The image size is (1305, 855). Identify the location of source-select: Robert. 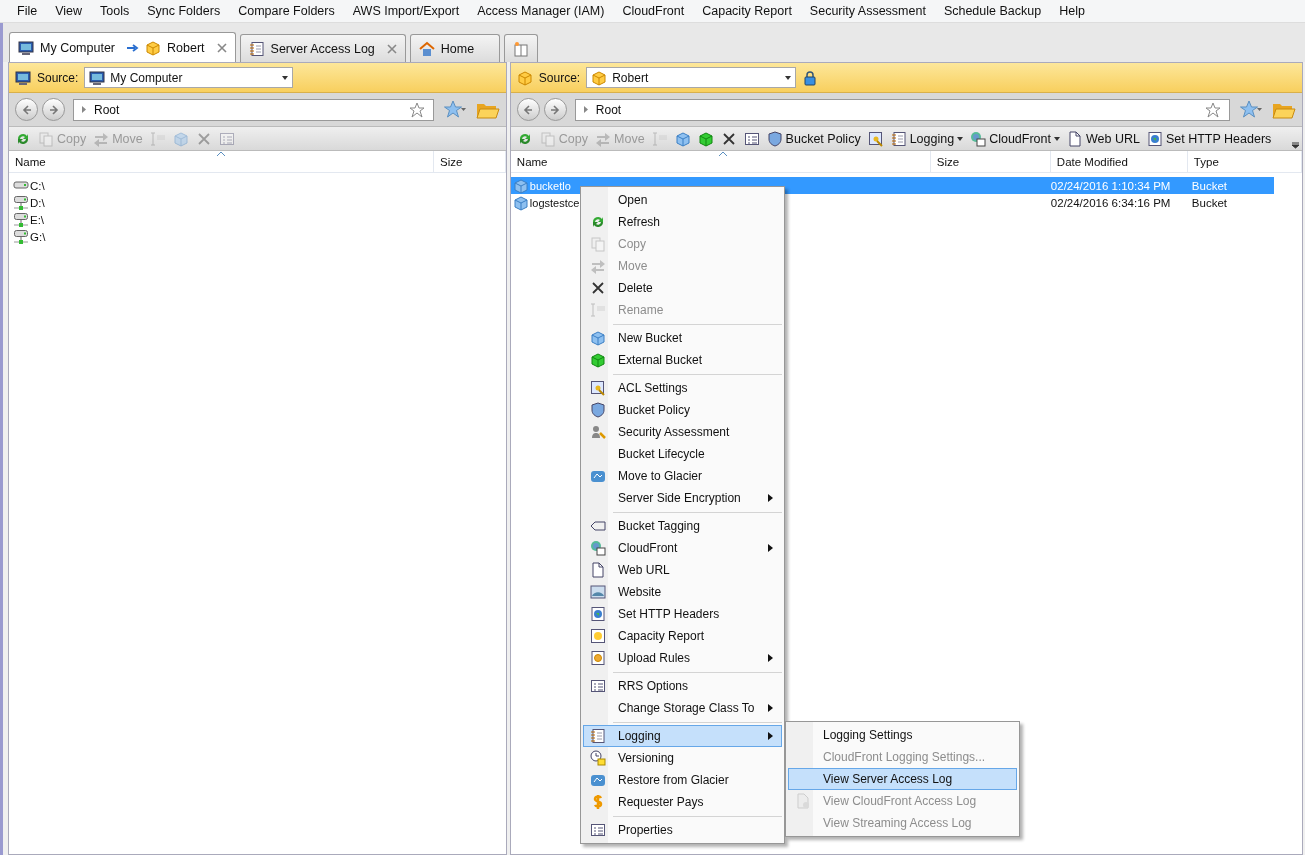
(691, 77).